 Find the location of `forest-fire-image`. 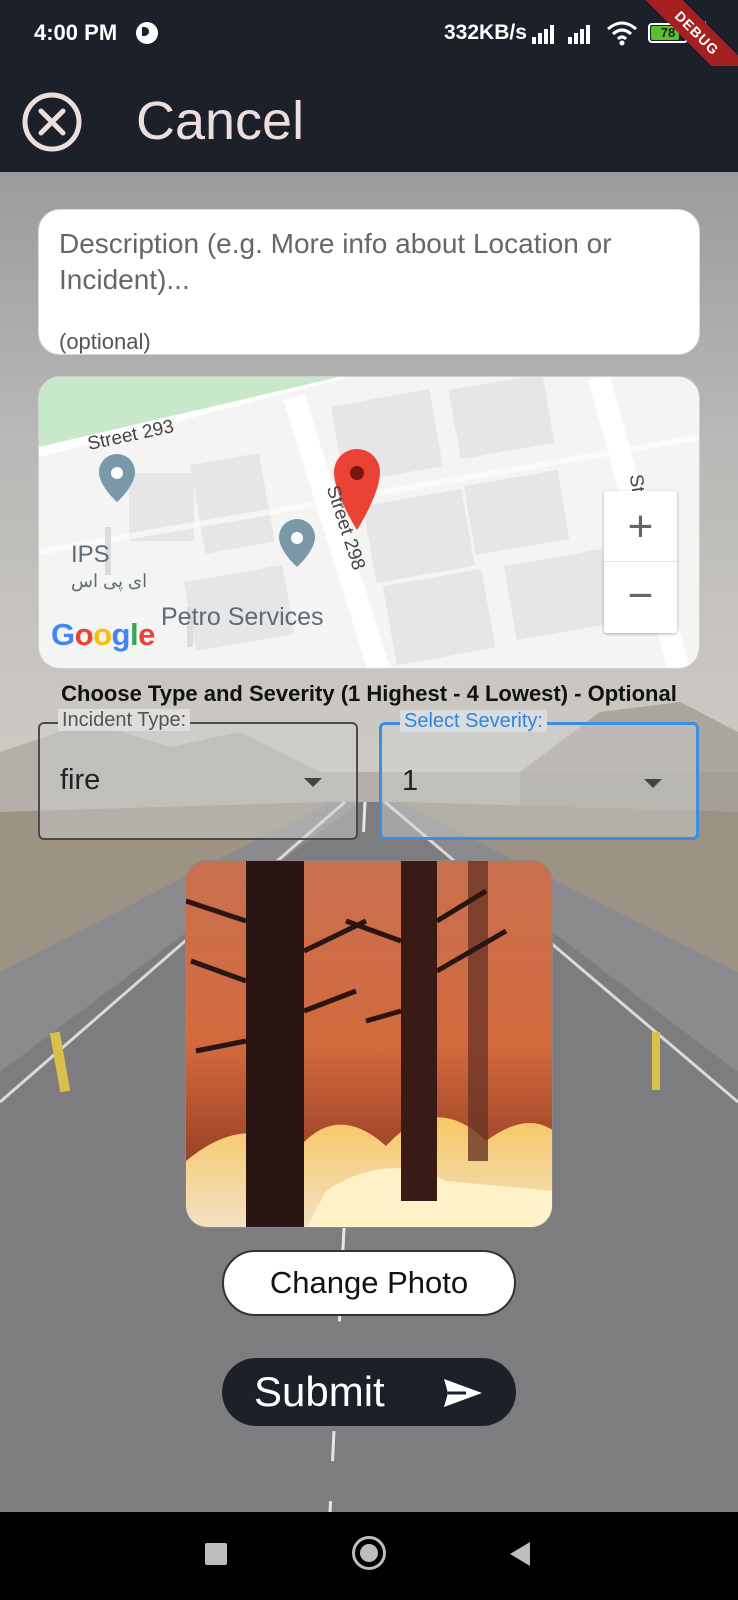

forest-fire-image is located at coordinates (369, 1044).